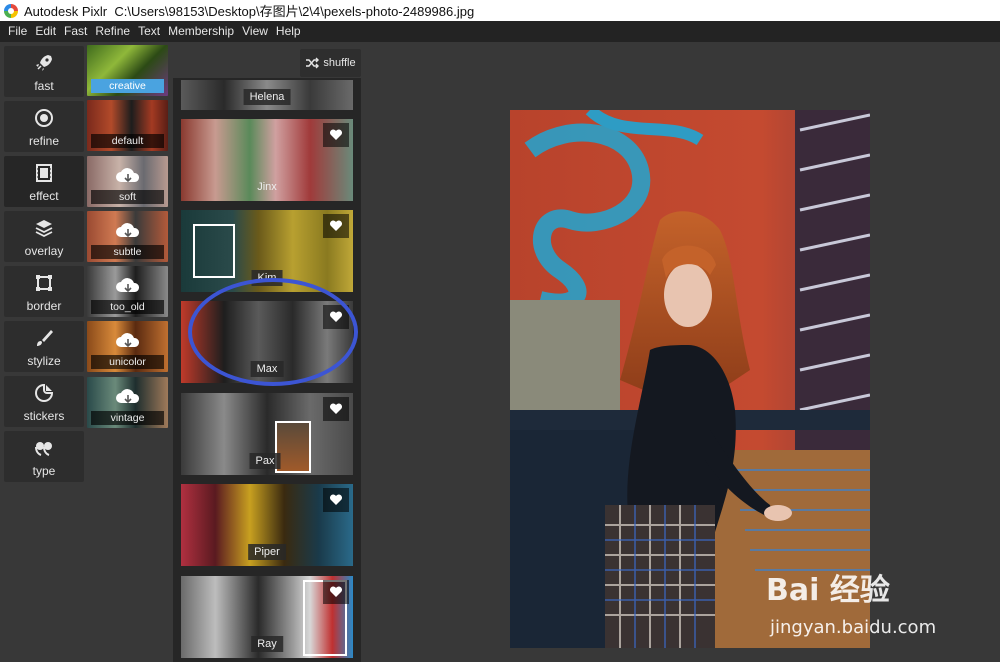  What do you see at coordinates (267, 552) in the screenshot?
I see `effect-label: Piper` at bounding box center [267, 552].